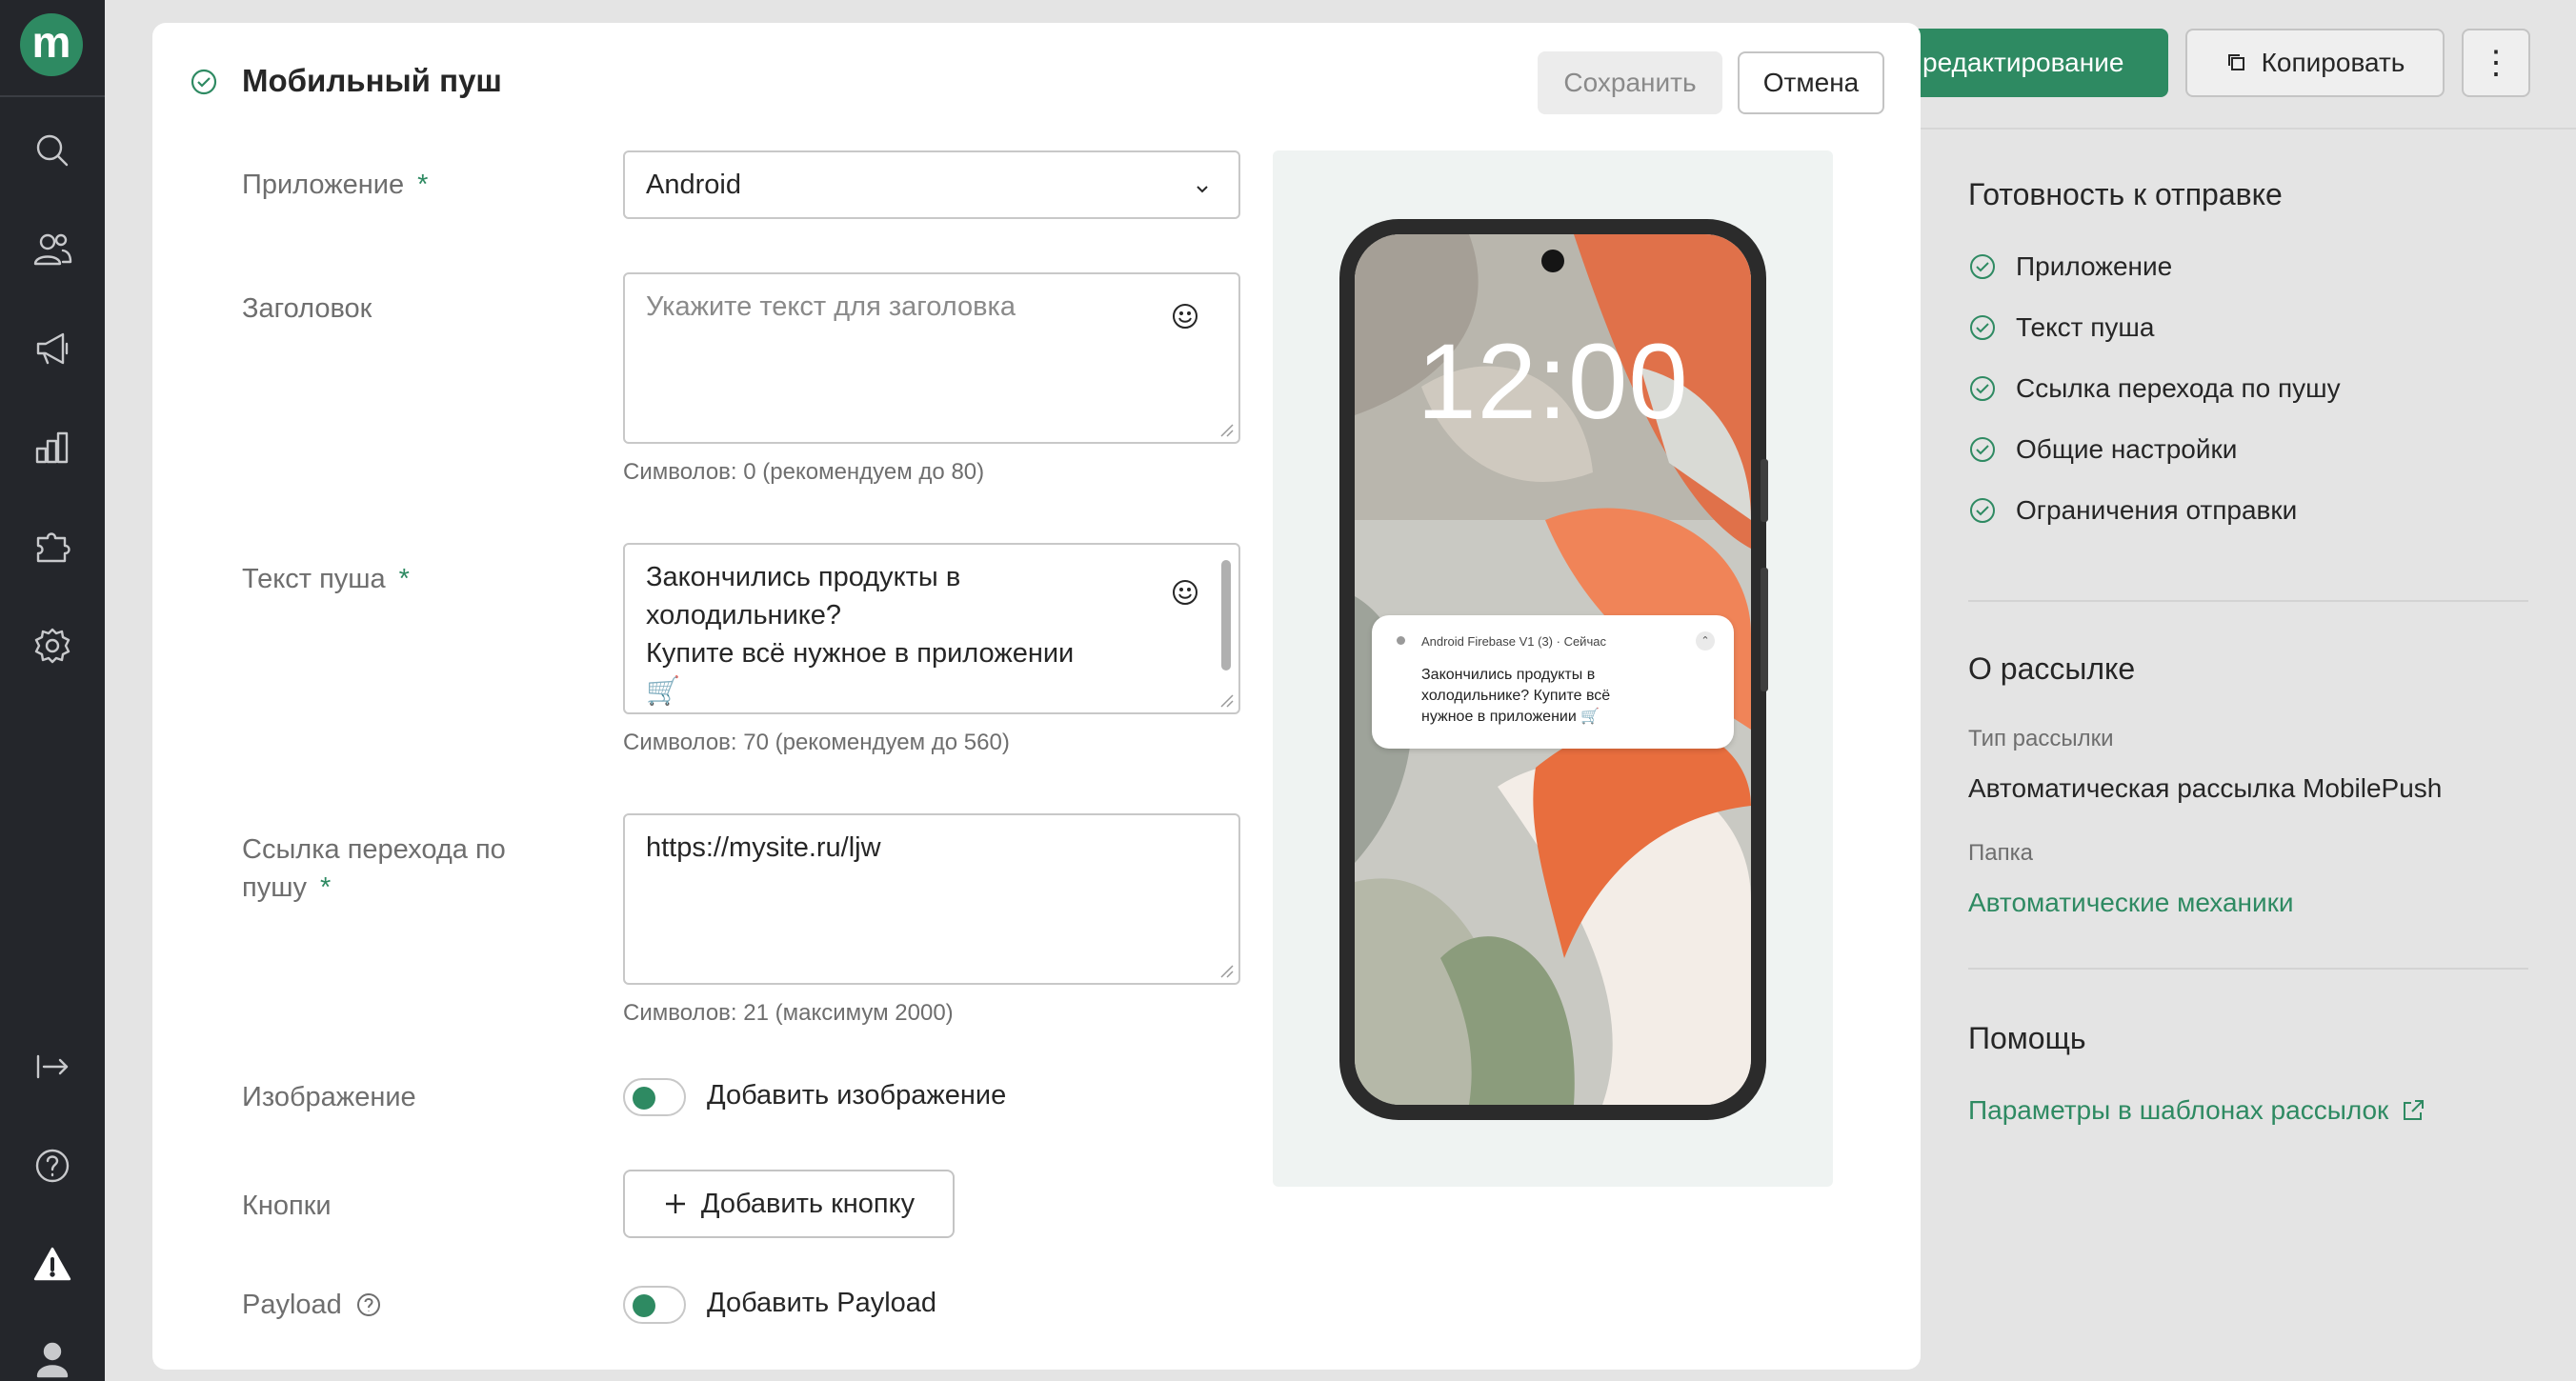 The height and width of the screenshot is (1381, 2576). I want to click on cancel-button: Отмена, so click(1811, 82).